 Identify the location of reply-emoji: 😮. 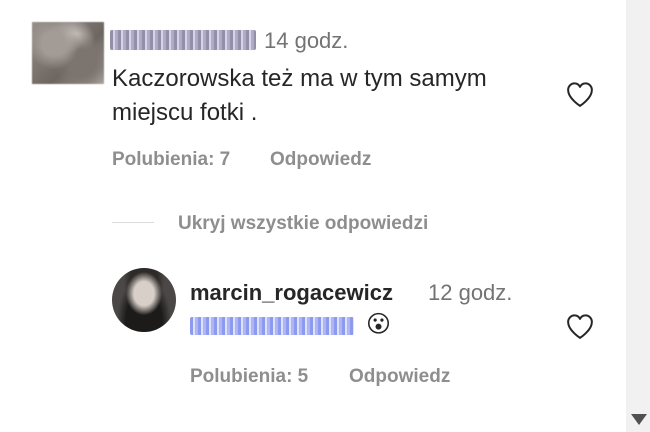
(379, 324).